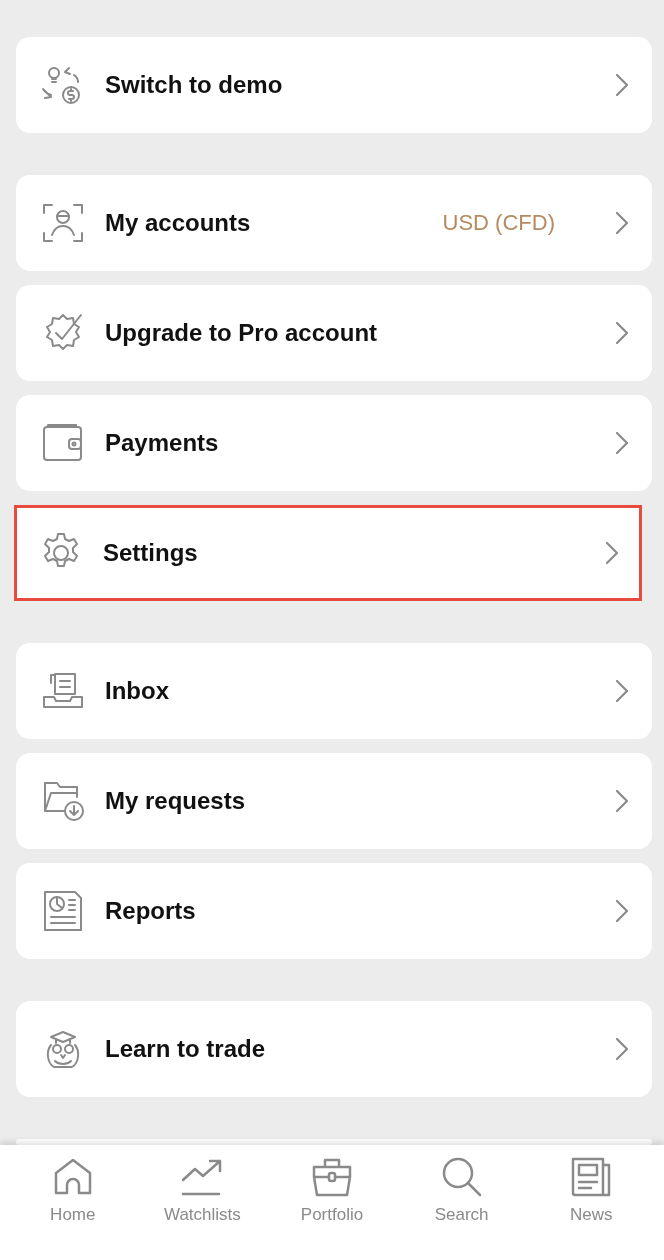 The width and height of the screenshot is (664, 1260). Describe the element at coordinates (63, 223) in the screenshot. I see `user-scan-icon` at that location.